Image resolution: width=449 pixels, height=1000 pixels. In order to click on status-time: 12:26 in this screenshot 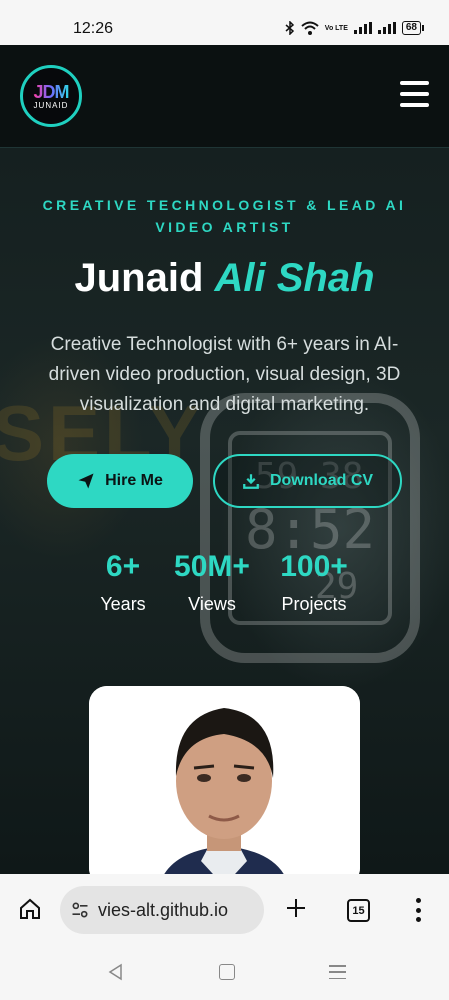, I will do `click(93, 28)`.